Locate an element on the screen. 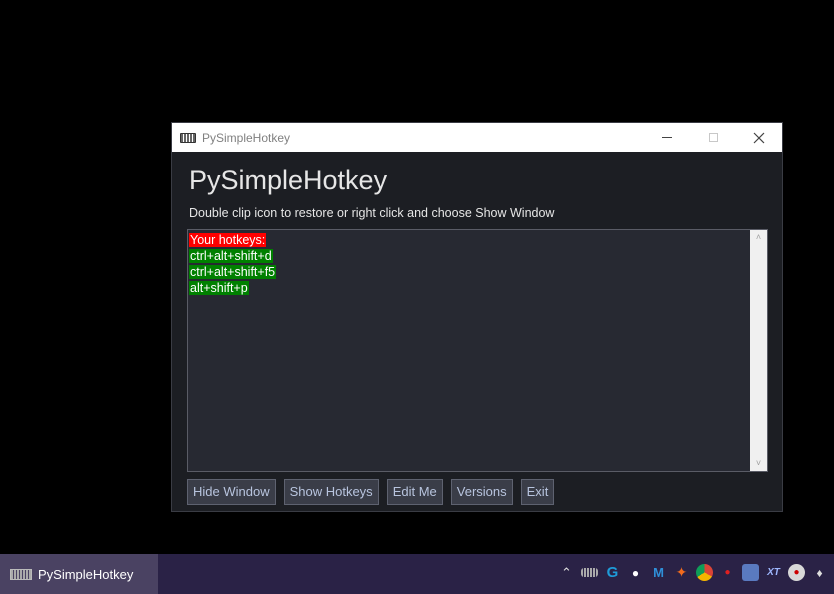 This screenshot has height=594, width=834. edit-me-button: Edit Me is located at coordinates (414, 492).